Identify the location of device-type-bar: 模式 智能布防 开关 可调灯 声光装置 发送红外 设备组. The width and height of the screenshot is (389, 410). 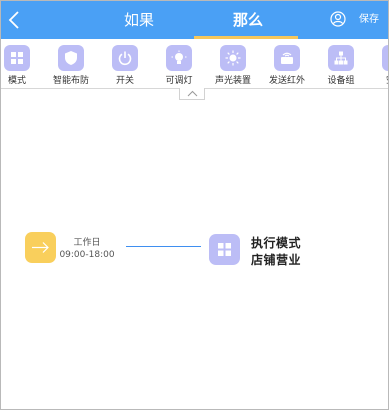
(194, 64).